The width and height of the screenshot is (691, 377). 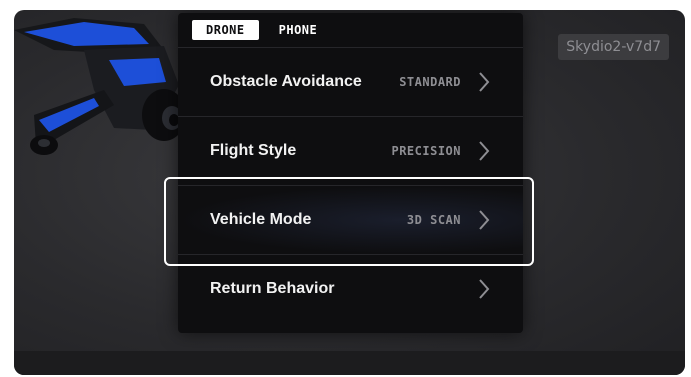 What do you see at coordinates (350, 289) in the screenshot?
I see `setting-row-return-behavior: Return Behavior` at bounding box center [350, 289].